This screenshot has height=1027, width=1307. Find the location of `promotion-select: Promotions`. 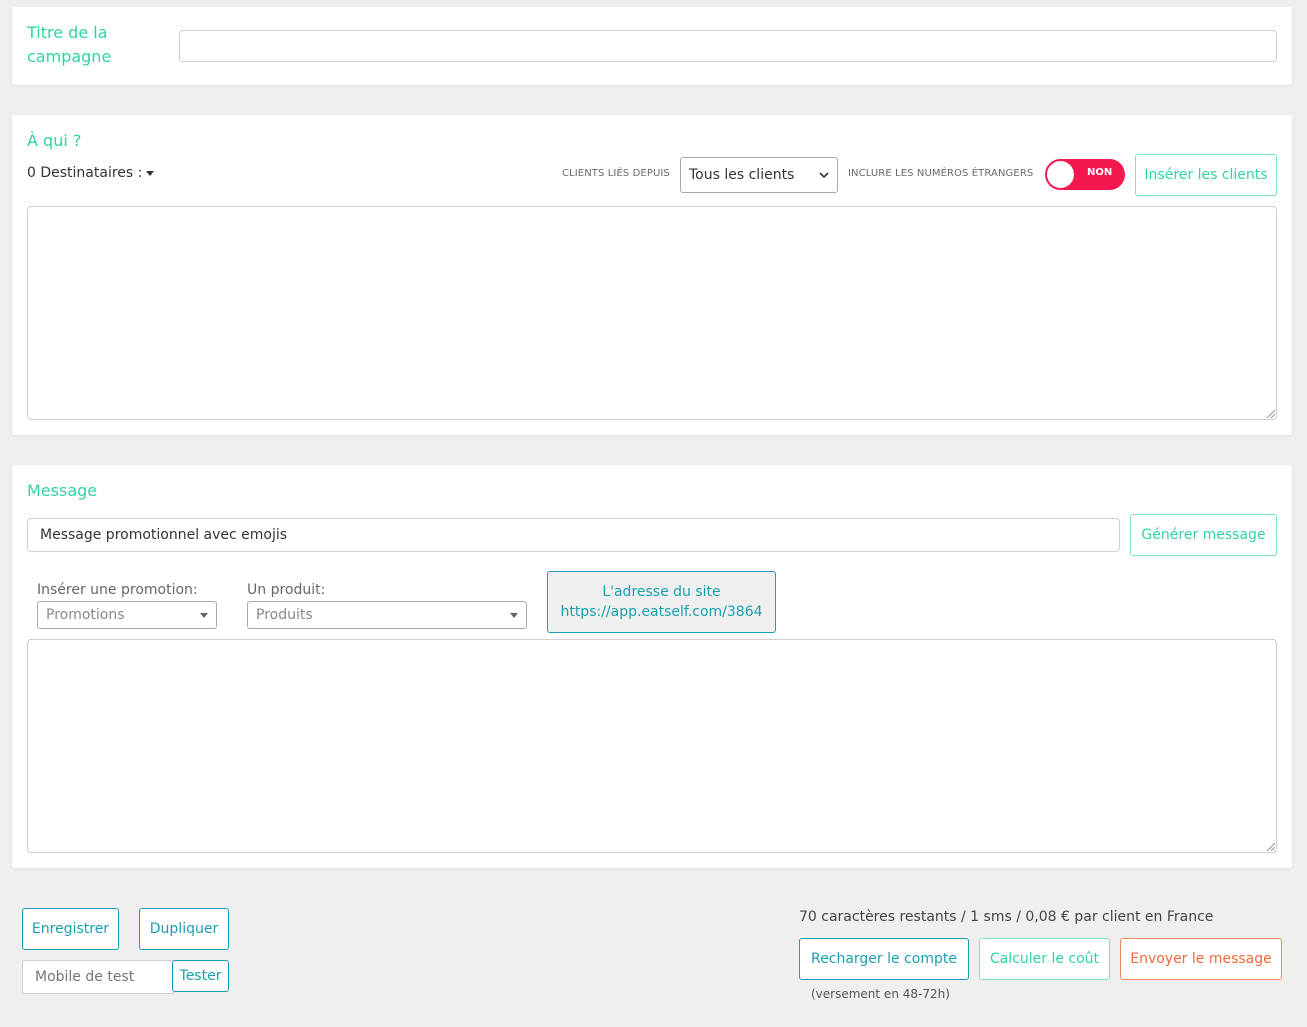

promotion-select: Promotions is located at coordinates (127, 615).